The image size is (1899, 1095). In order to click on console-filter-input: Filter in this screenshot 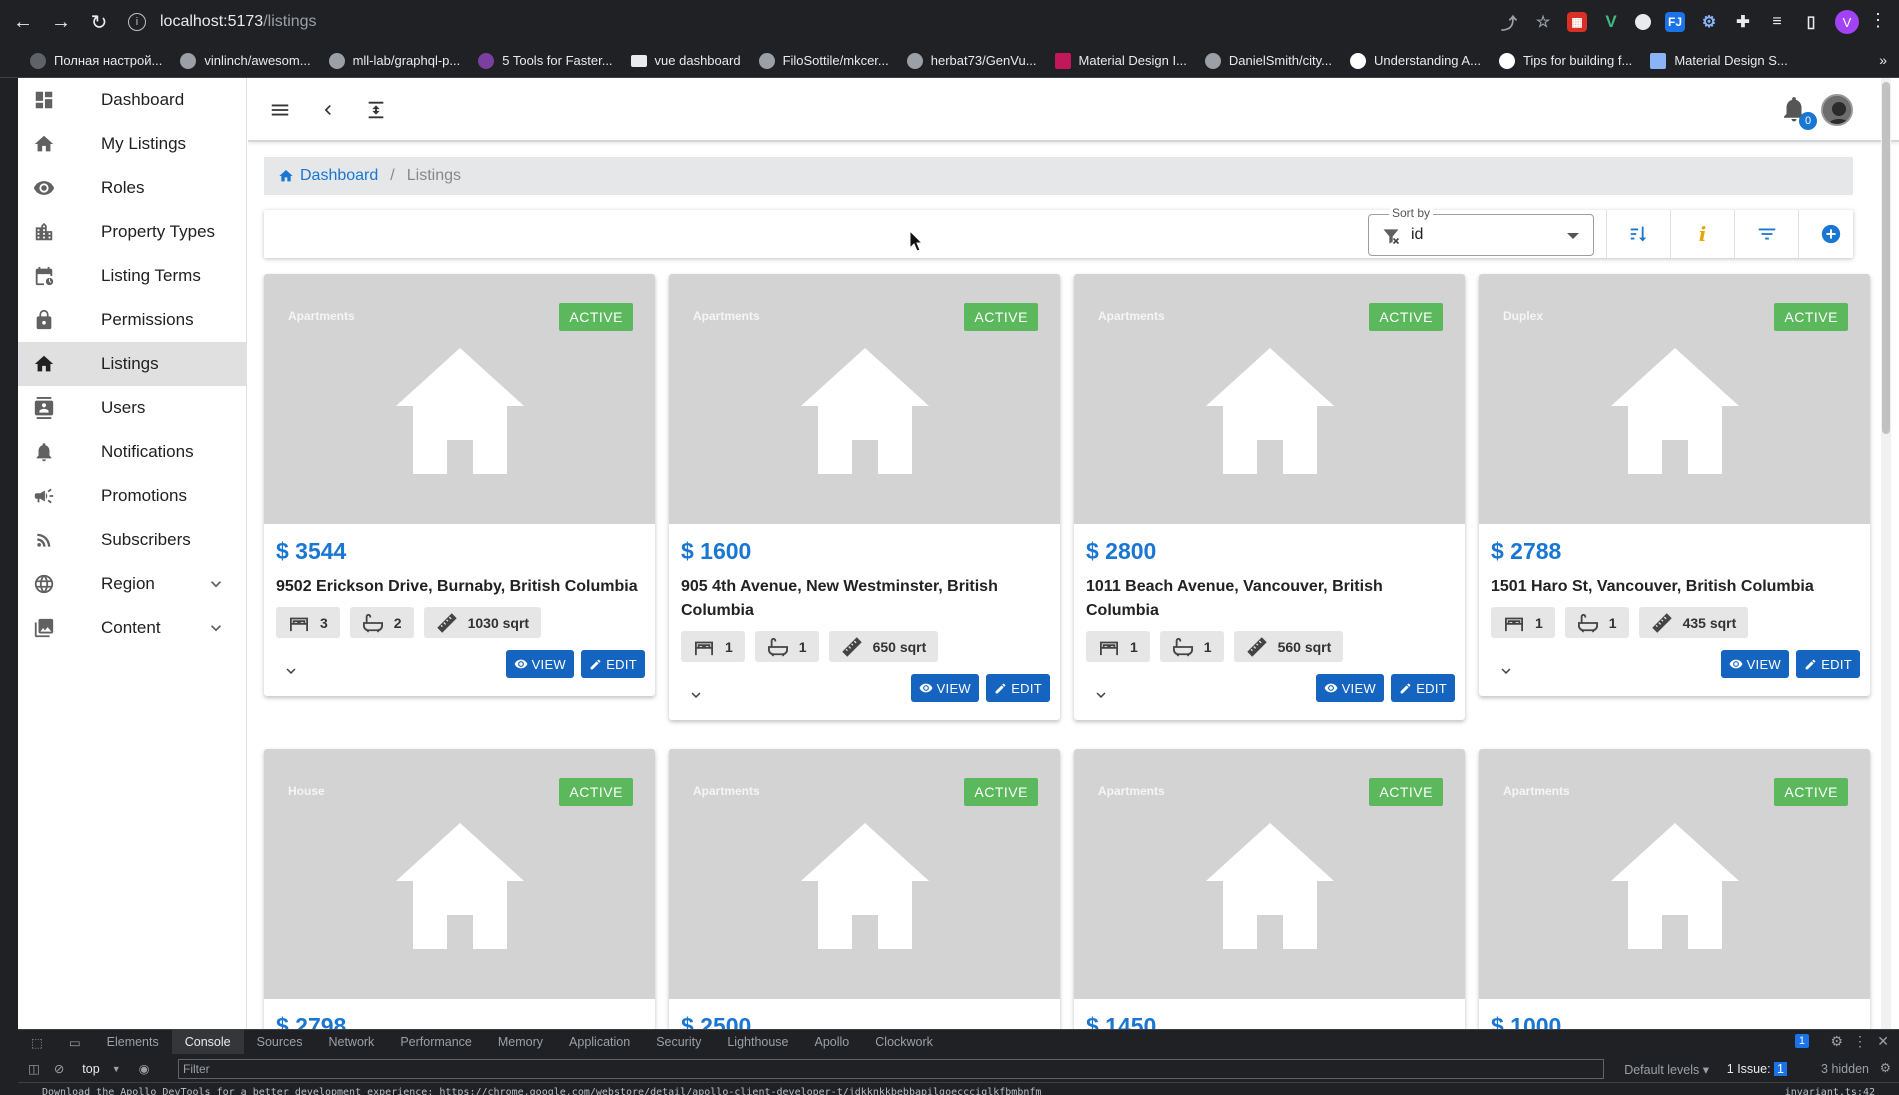, I will do `click(891, 1069)`.